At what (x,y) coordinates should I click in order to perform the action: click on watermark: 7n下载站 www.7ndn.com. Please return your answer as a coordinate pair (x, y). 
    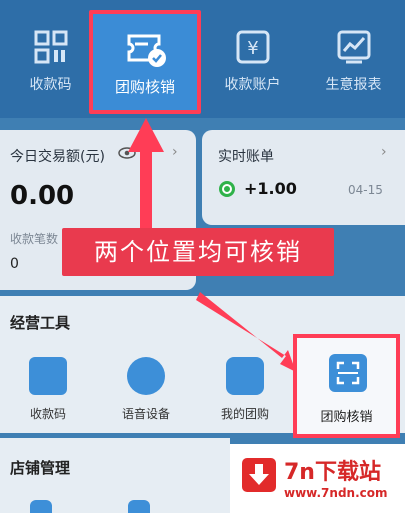
    Looking at the image, I should click on (317, 478).